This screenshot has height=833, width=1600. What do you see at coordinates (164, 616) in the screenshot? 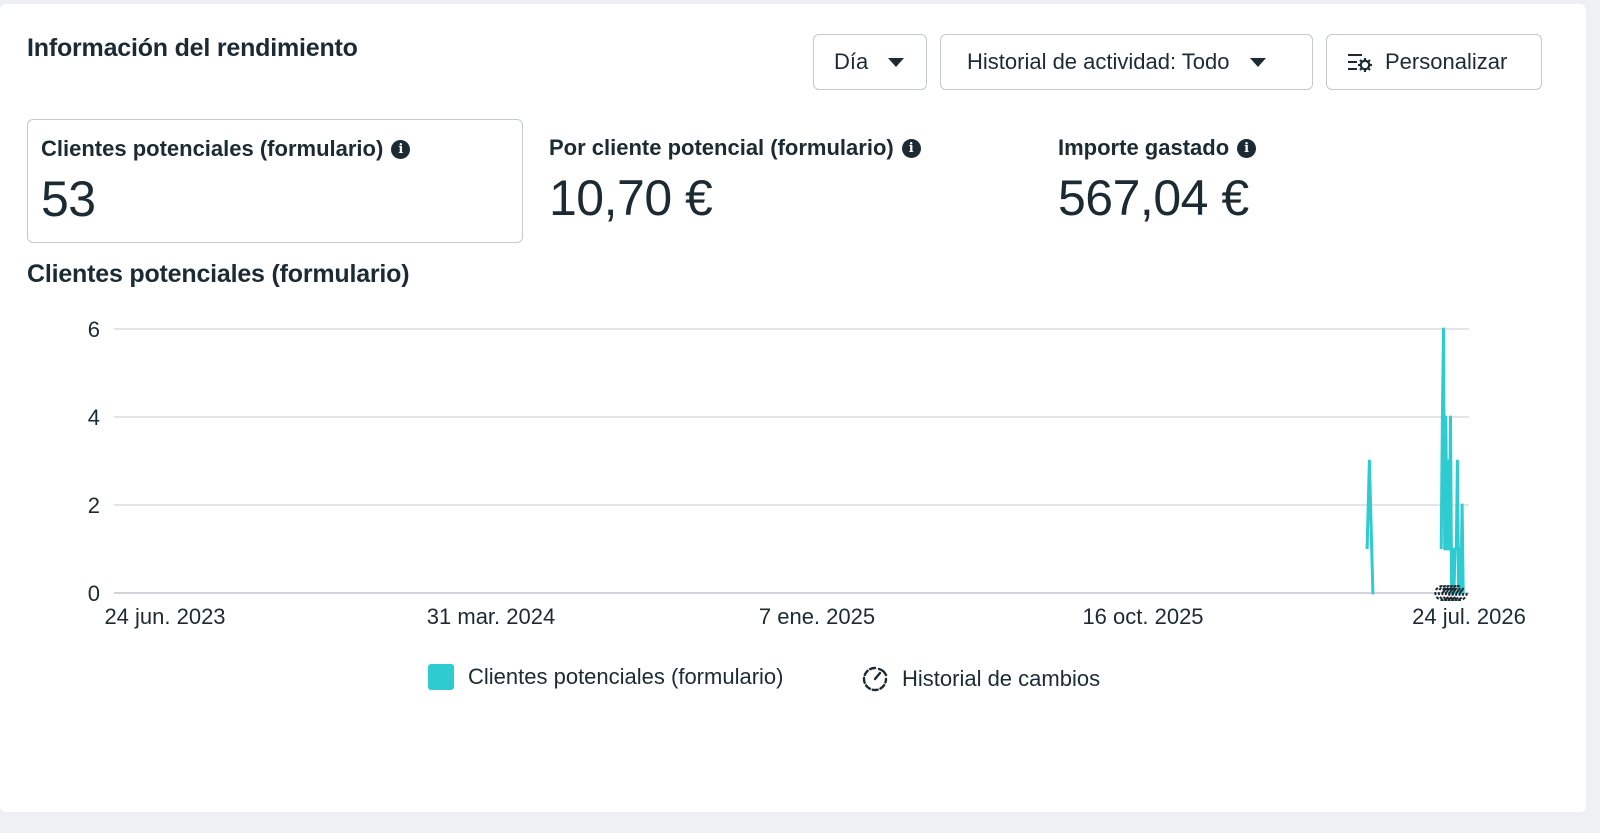
I see `x-tick-label: 24 jun. 2023` at bounding box center [164, 616].